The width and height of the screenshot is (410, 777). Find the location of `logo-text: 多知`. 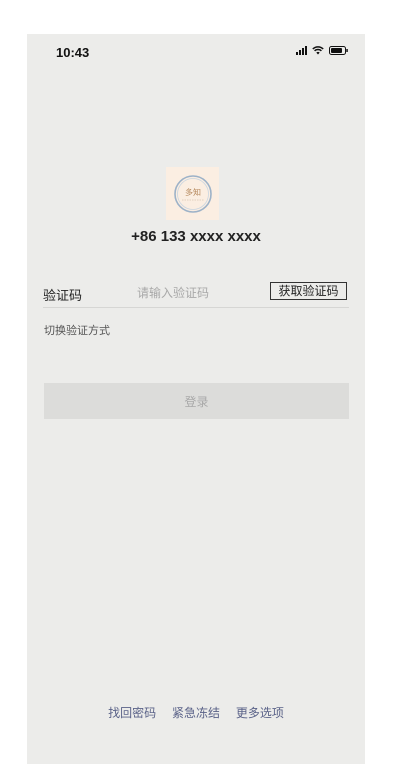

logo-text: 多知 is located at coordinates (193, 192).